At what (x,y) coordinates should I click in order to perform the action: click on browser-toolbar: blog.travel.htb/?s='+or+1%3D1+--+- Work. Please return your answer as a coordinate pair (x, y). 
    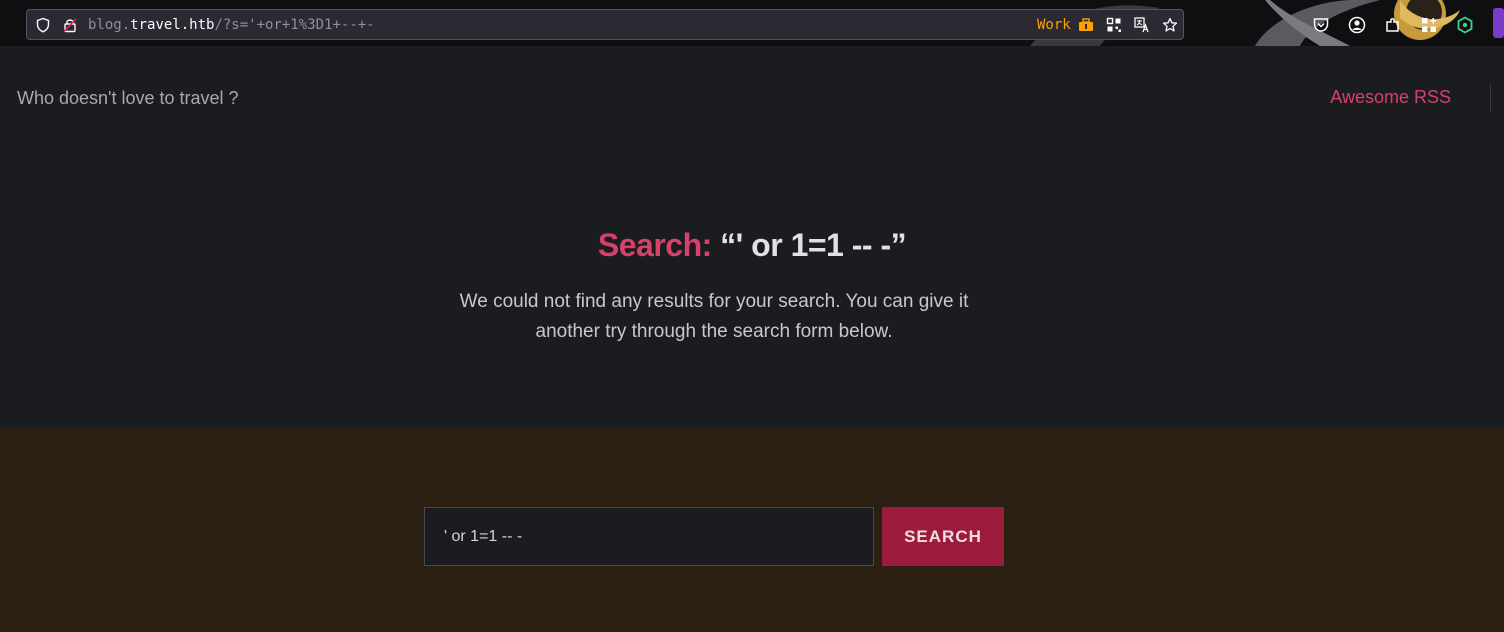
    Looking at the image, I should click on (752, 23).